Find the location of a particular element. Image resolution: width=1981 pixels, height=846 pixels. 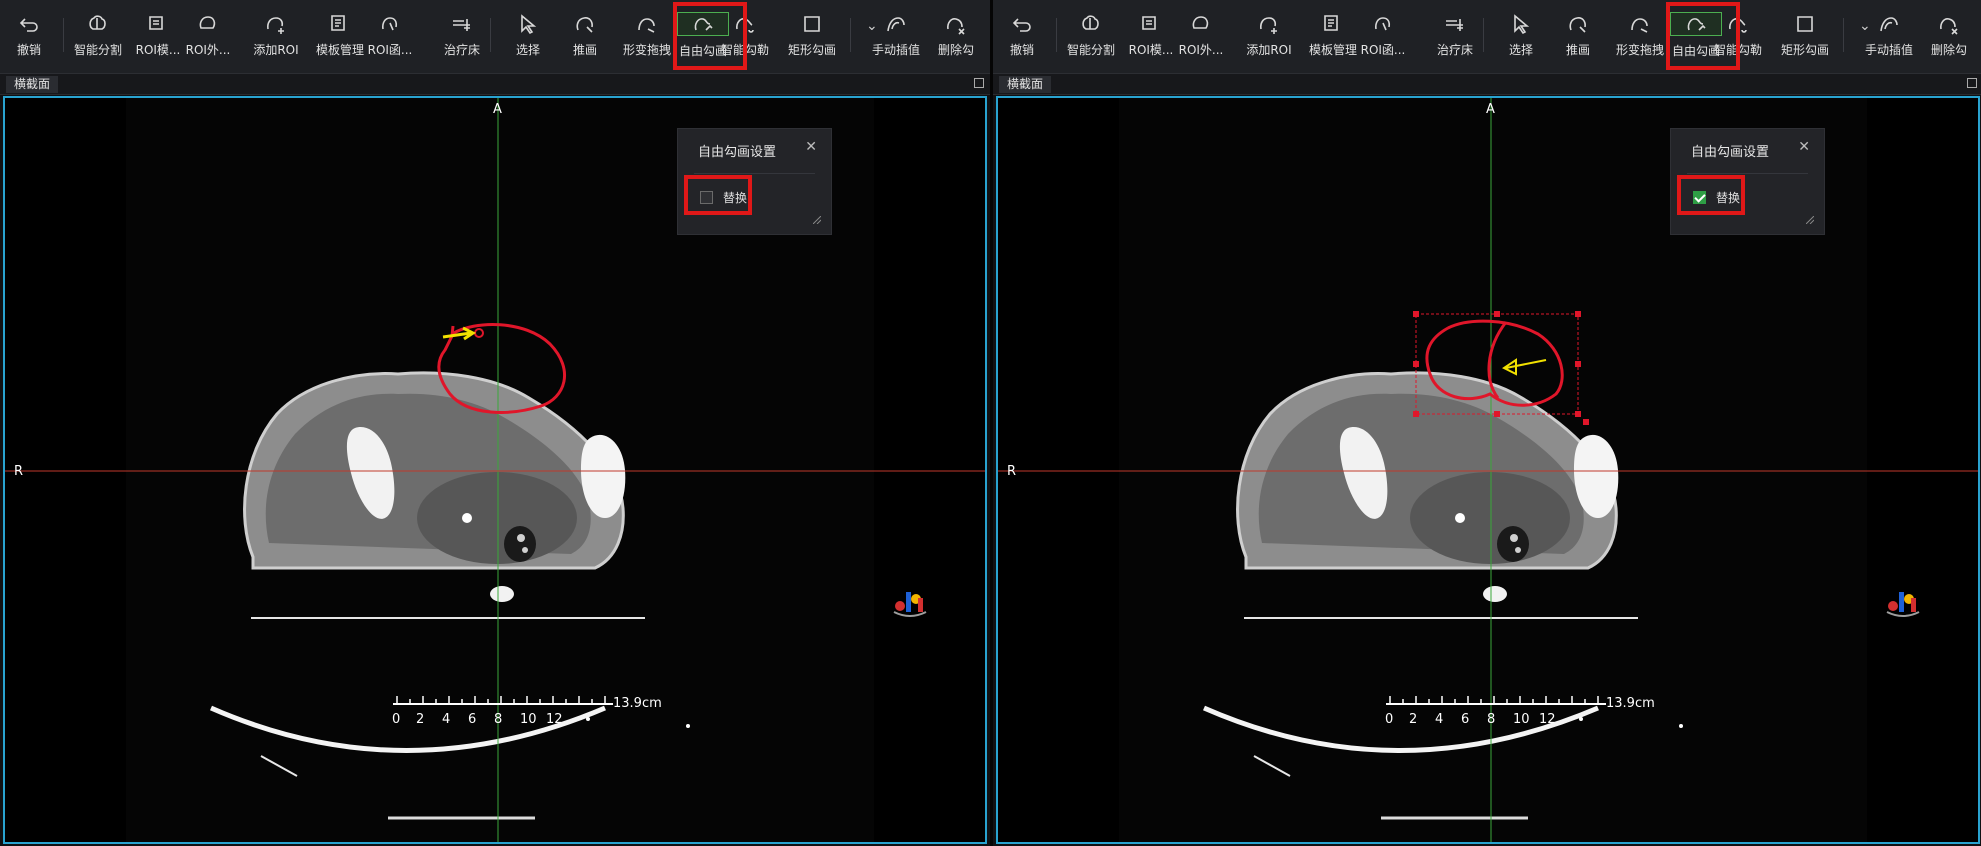

scale-bar-ticks is located at coordinates (501, 700).